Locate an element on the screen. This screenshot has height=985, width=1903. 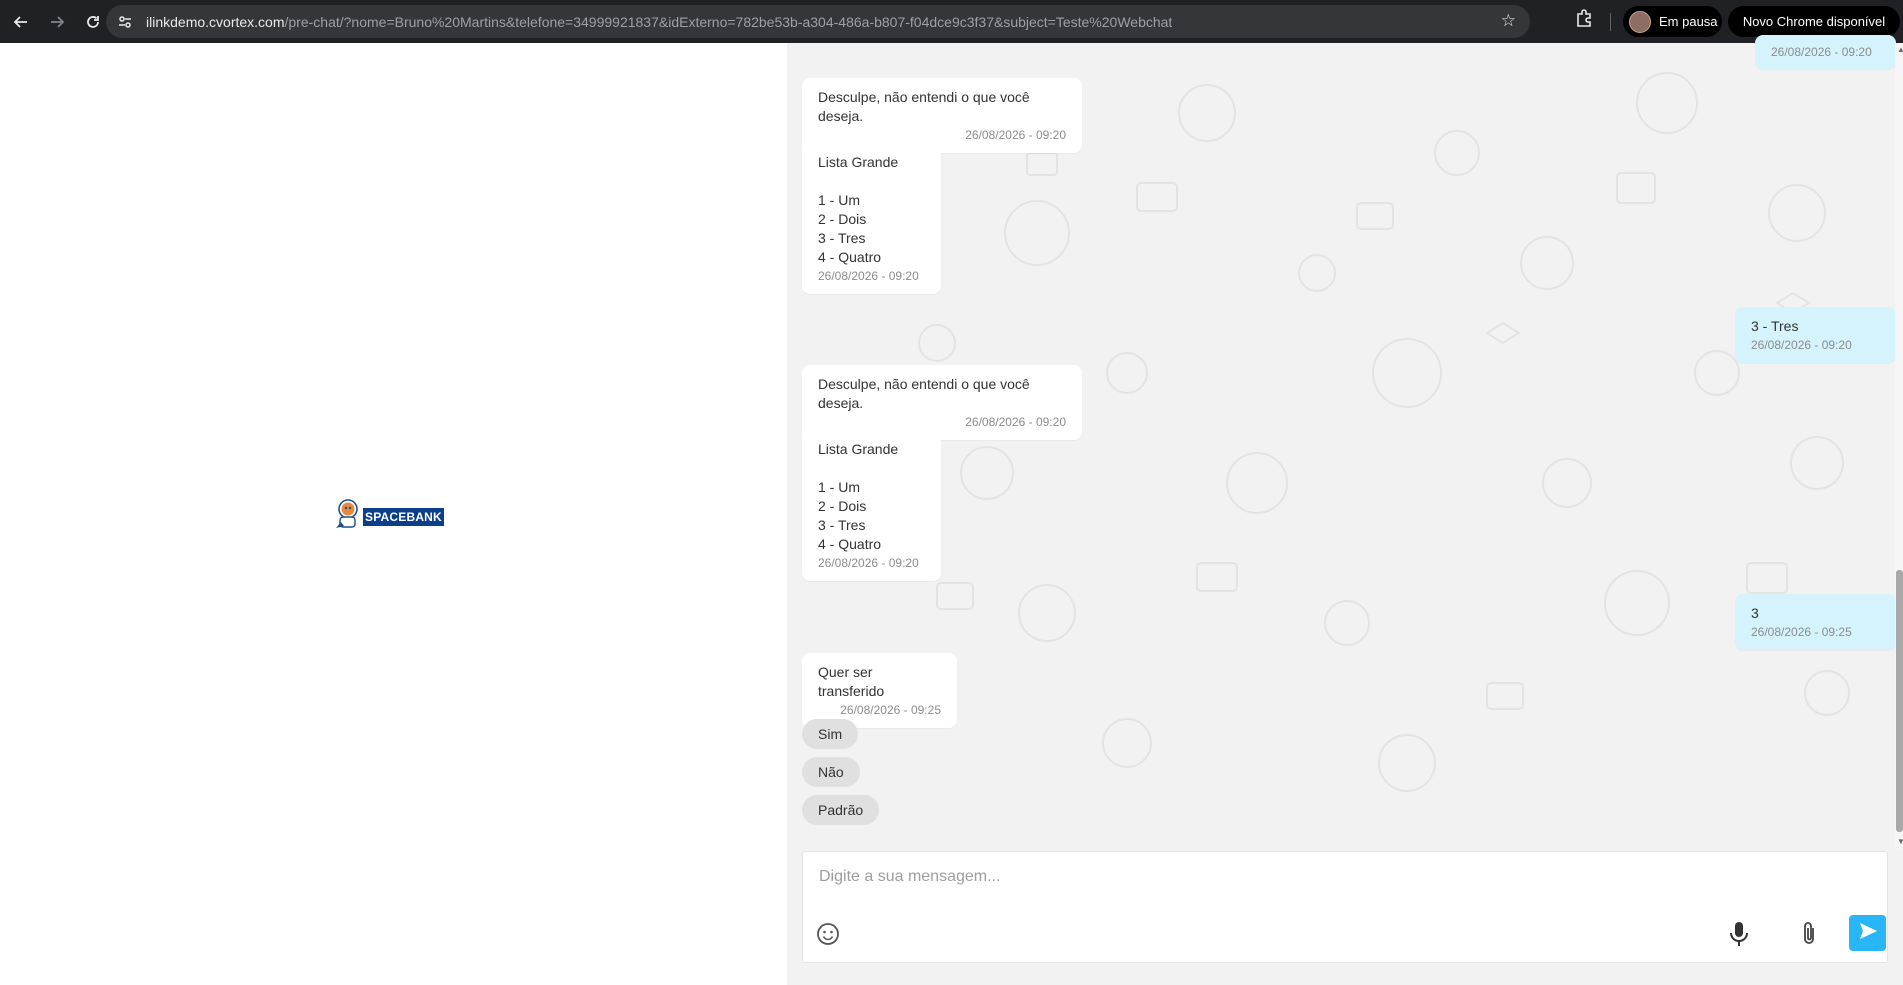
chrome-update-button: Novo Chrome disponível is located at coordinates (1814, 21).